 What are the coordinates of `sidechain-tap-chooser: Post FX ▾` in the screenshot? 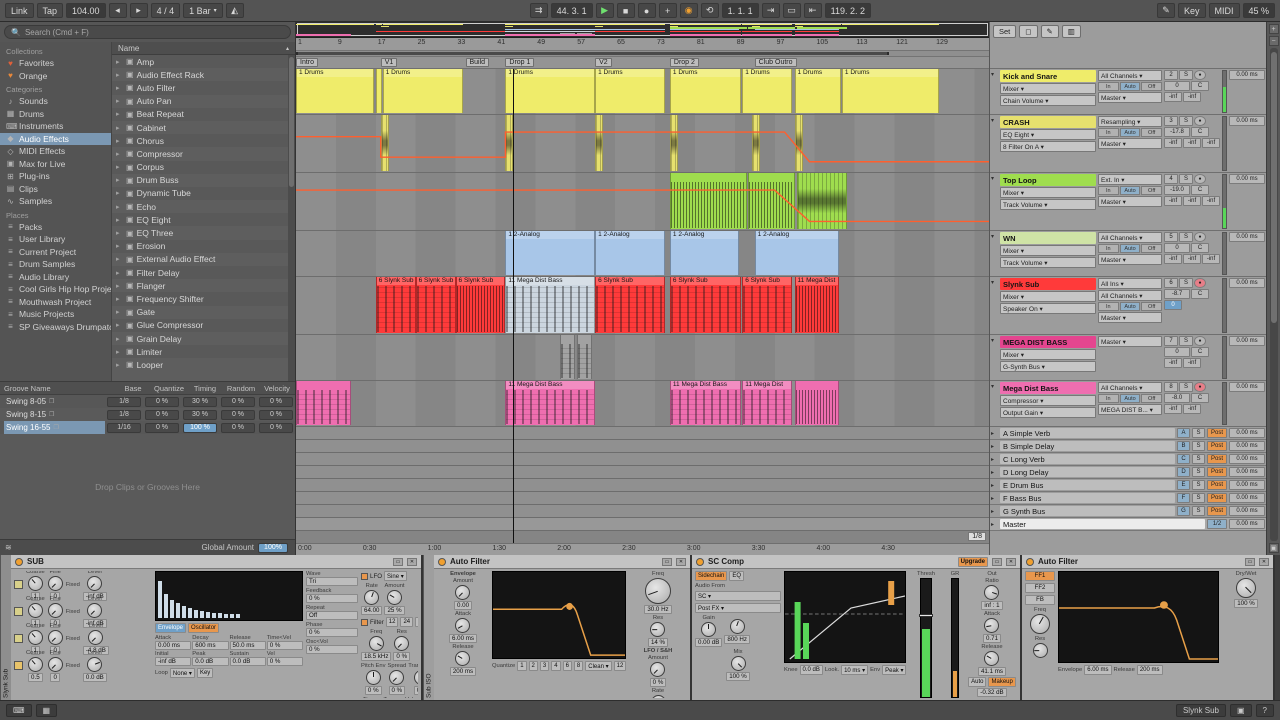 It's located at (738, 608).